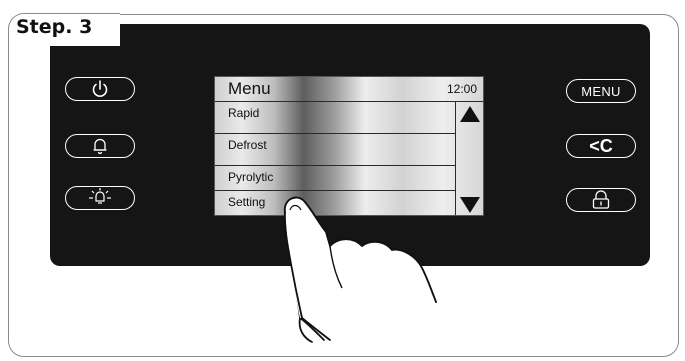 This screenshot has height=361, width=685. What do you see at coordinates (335, 144) in the screenshot?
I see `menu-item-defrost: Defrost` at bounding box center [335, 144].